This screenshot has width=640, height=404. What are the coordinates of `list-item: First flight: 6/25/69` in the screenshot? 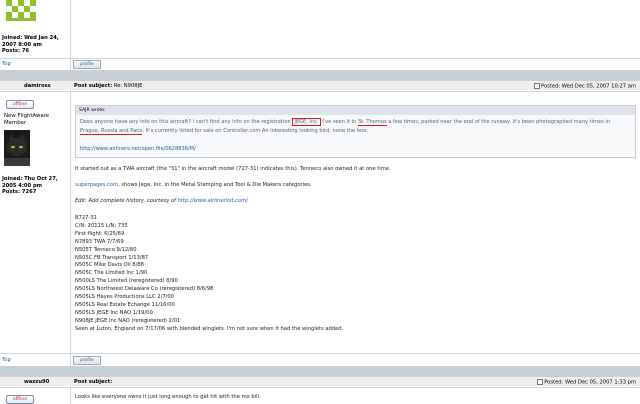 It's located at (100, 233).